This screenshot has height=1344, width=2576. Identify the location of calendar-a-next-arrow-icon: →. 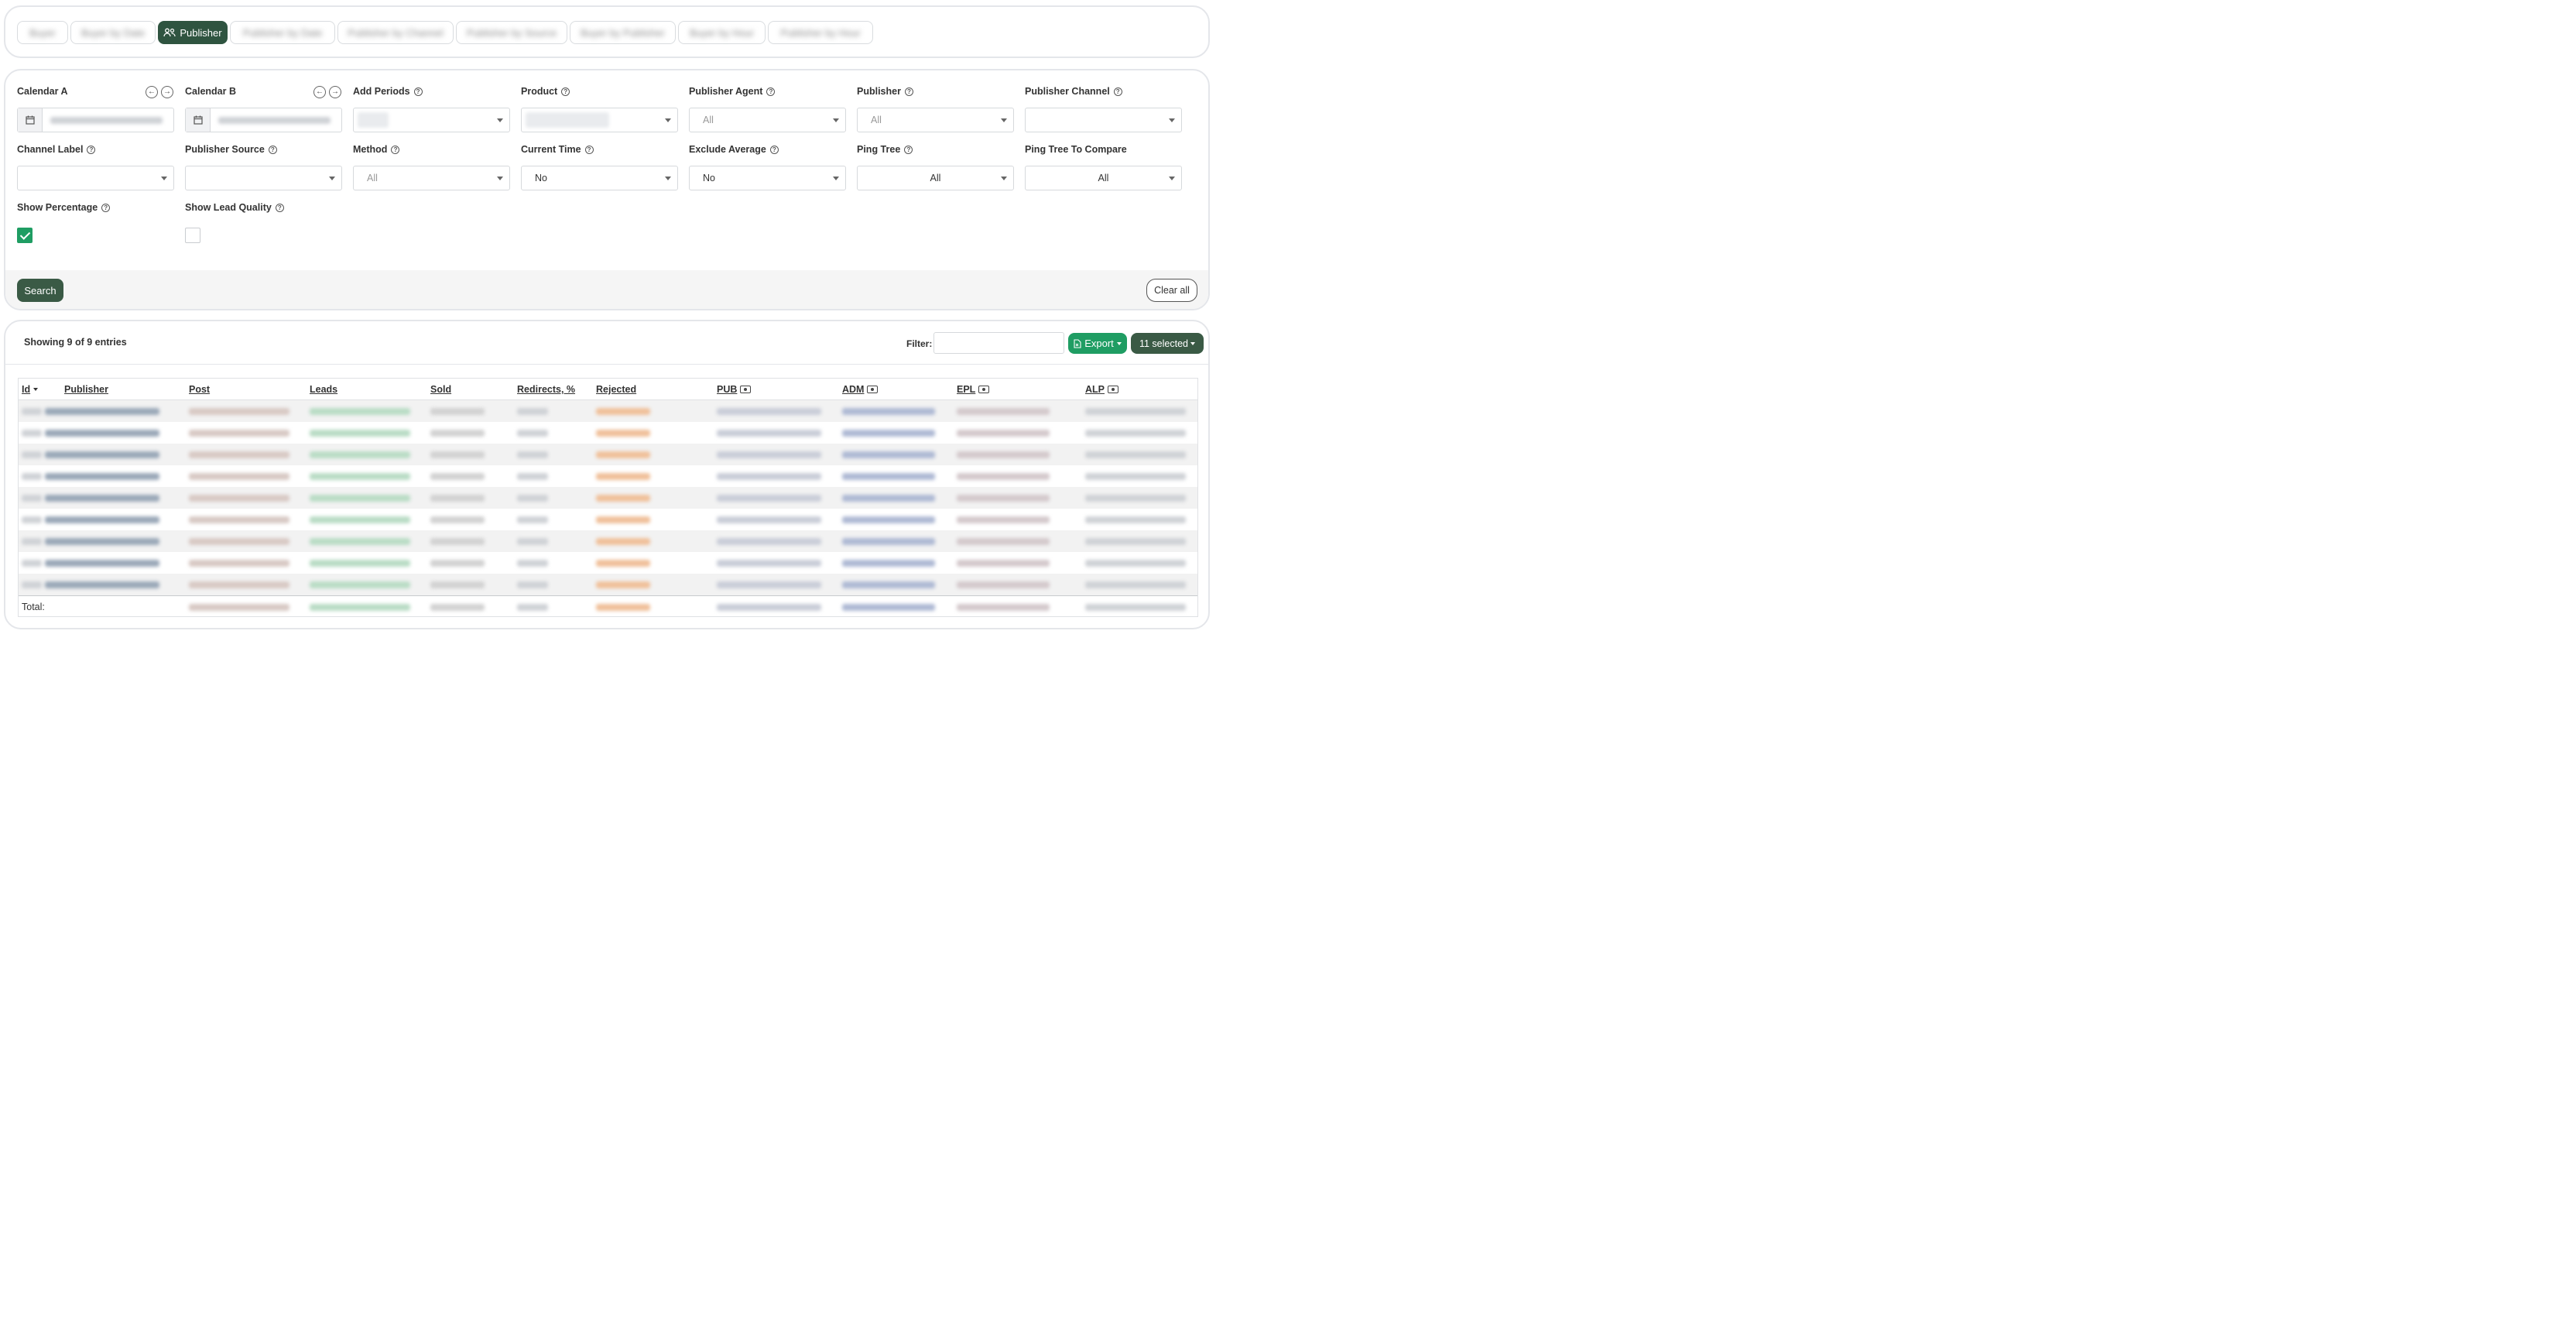
(167, 92).